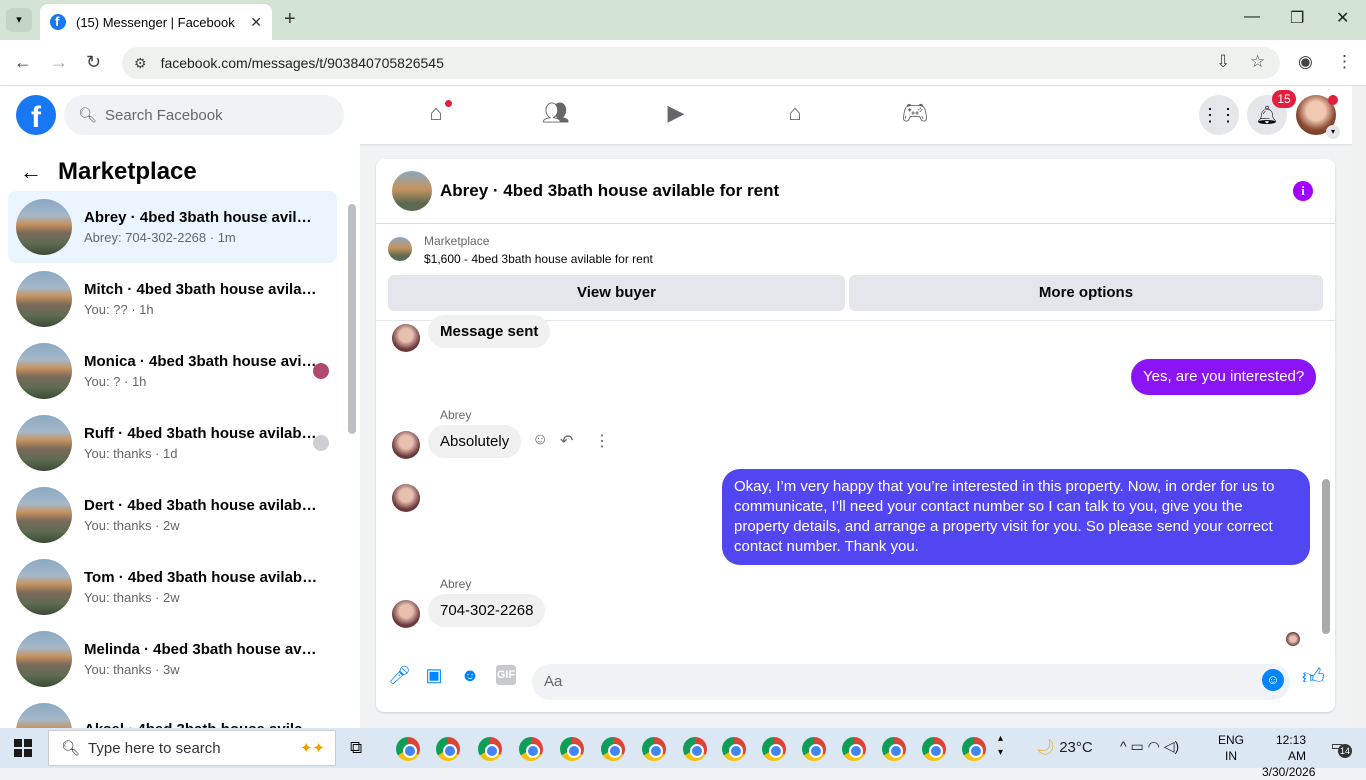 The image size is (1366, 780). What do you see at coordinates (676, 115) in the screenshot?
I see `video-icon: ▶` at bounding box center [676, 115].